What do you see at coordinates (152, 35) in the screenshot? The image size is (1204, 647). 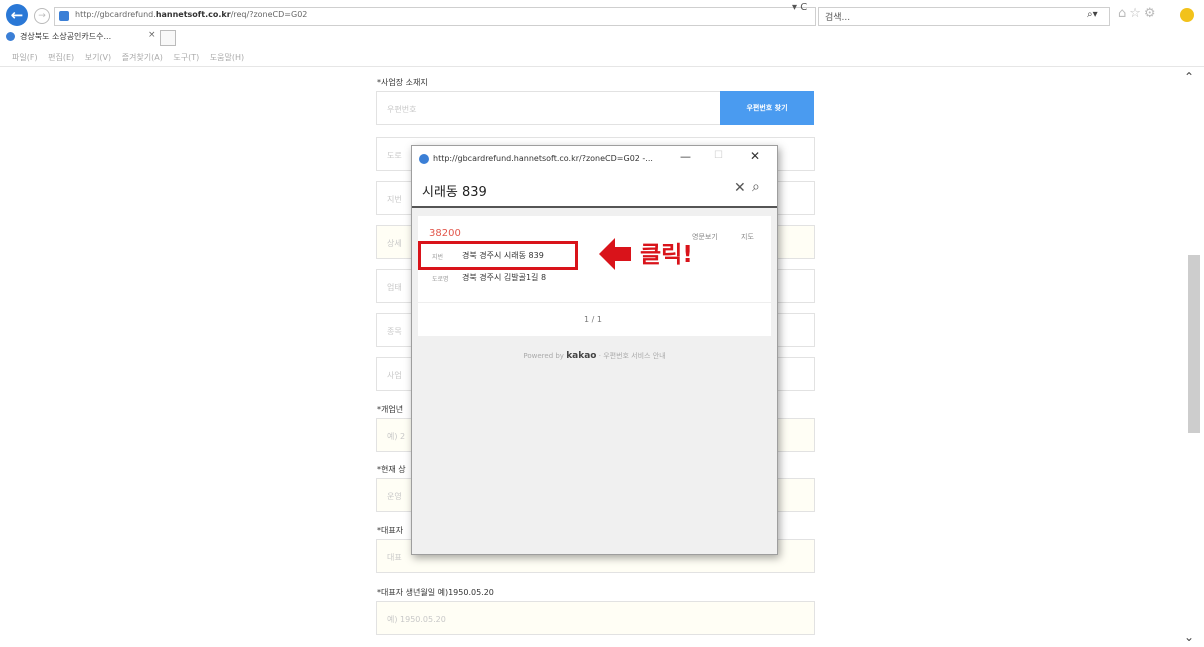 I see `tab-close-icon: ×` at bounding box center [152, 35].